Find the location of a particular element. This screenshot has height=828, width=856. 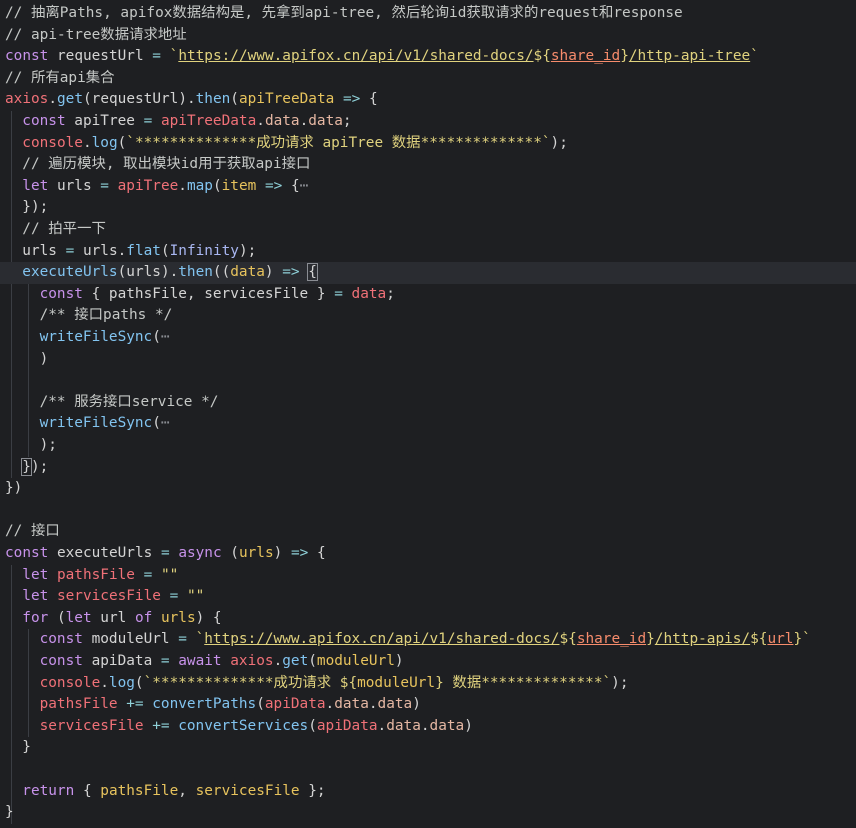

code-object: apiTreeData is located at coordinates (208, 121).